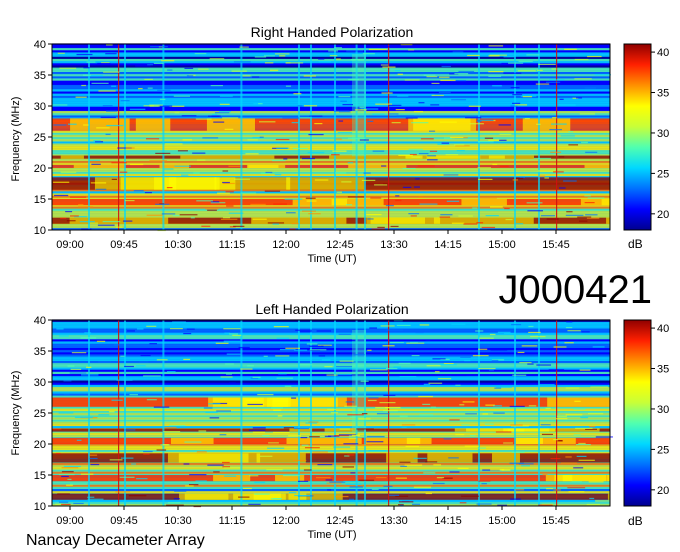 The image size is (680, 552). What do you see at coordinates (394, 521) in the screenshot?
I see `x-tick-label: 13:30` at bounding box center [394, 521].